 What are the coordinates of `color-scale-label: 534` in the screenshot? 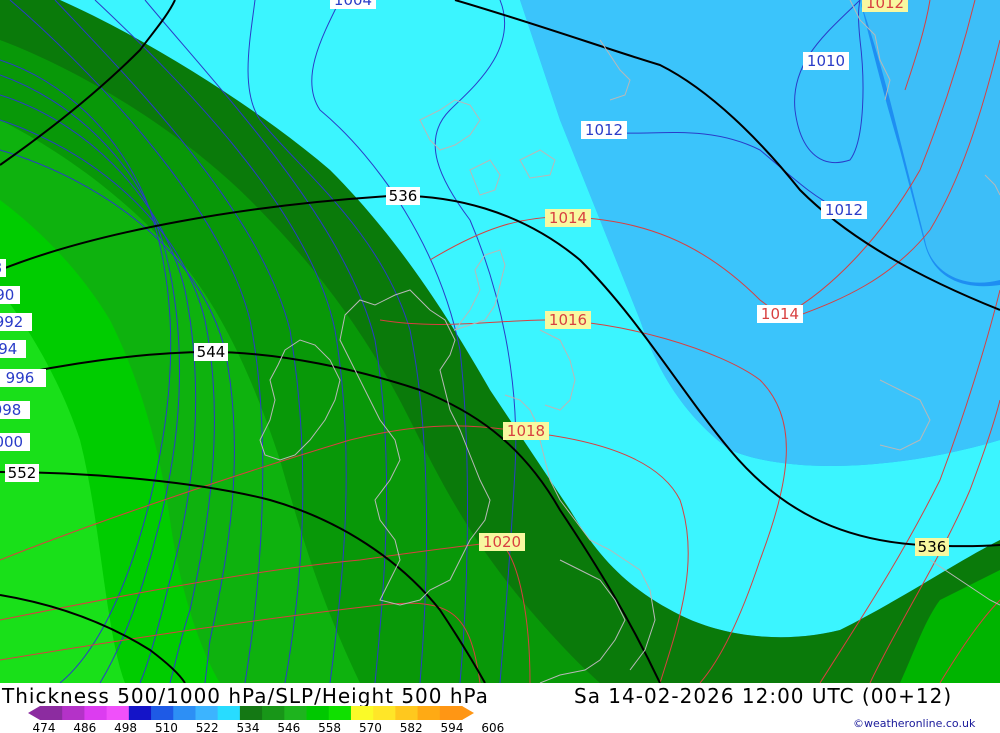 It's located at (248, 727).